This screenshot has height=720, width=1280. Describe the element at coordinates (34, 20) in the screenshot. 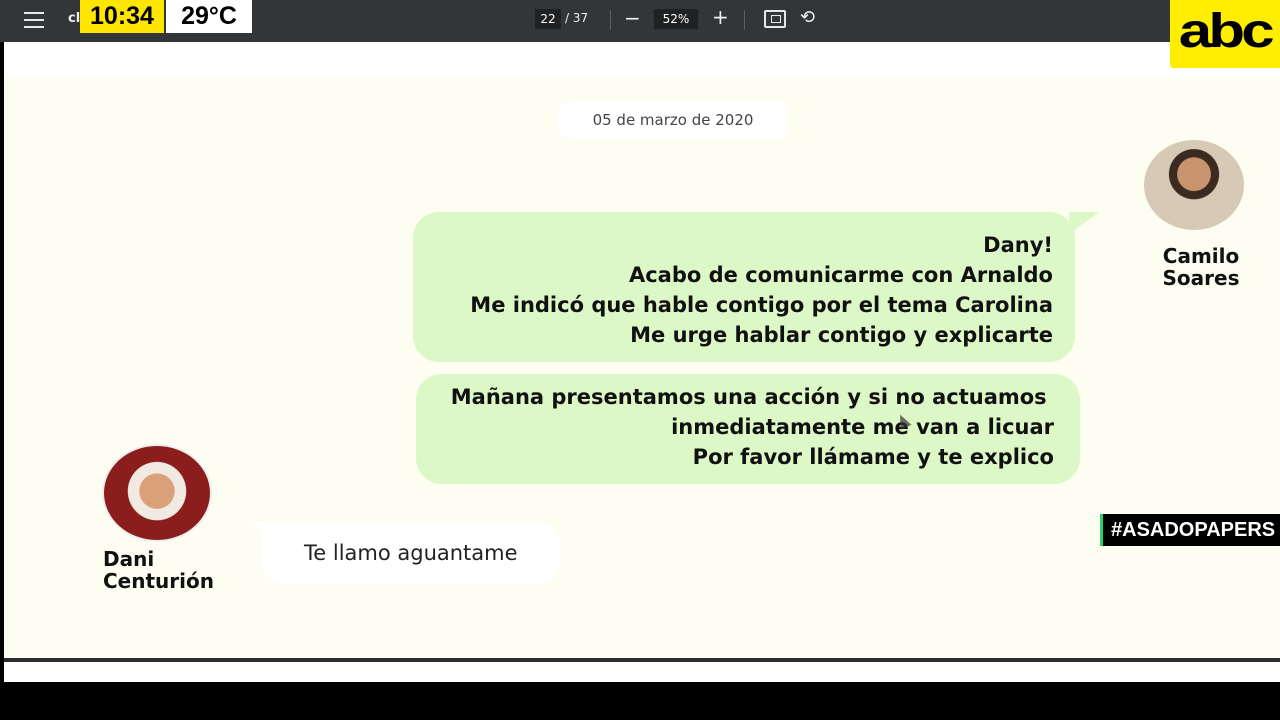

I see `menu-icon` at that location.